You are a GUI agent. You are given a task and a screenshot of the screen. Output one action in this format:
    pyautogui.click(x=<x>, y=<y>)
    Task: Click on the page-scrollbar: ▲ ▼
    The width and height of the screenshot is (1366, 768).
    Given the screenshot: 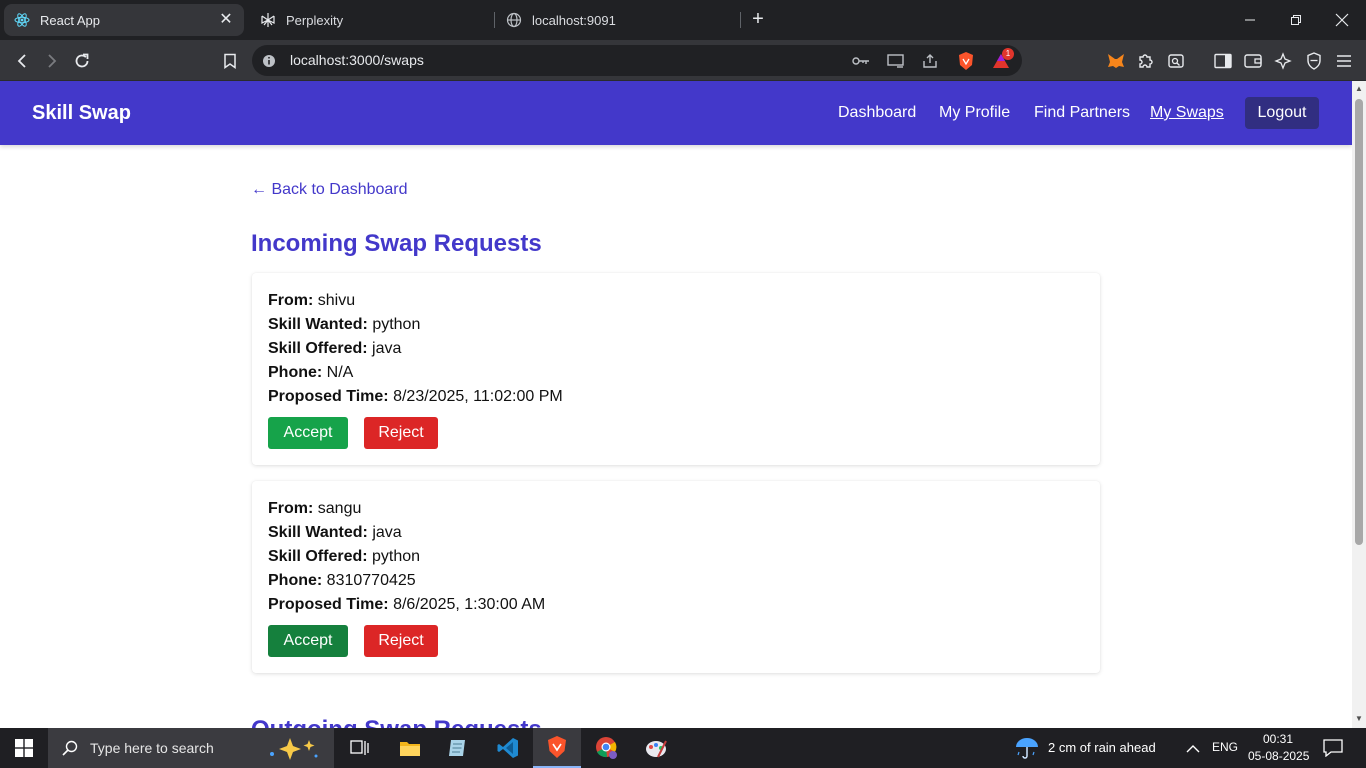 What is the action you would take?
    pyautogui.click(x=1359, y=404)
    